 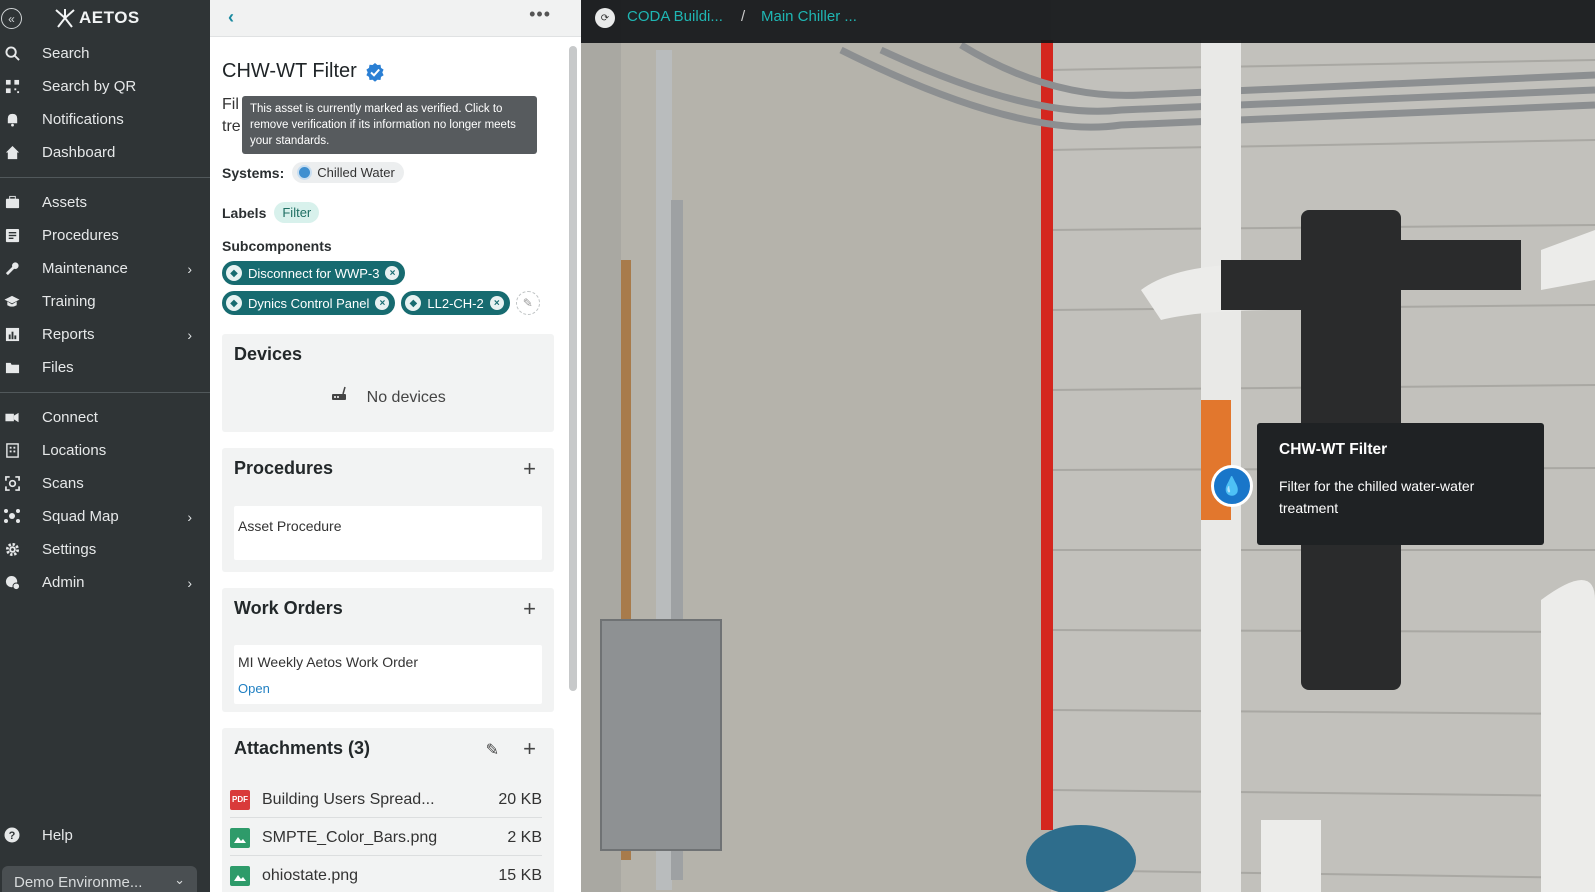 What do you see at coordinates (66, 53) in the screenshot?
I see `nav-item-label: Search` at bounding box center [66, 53].